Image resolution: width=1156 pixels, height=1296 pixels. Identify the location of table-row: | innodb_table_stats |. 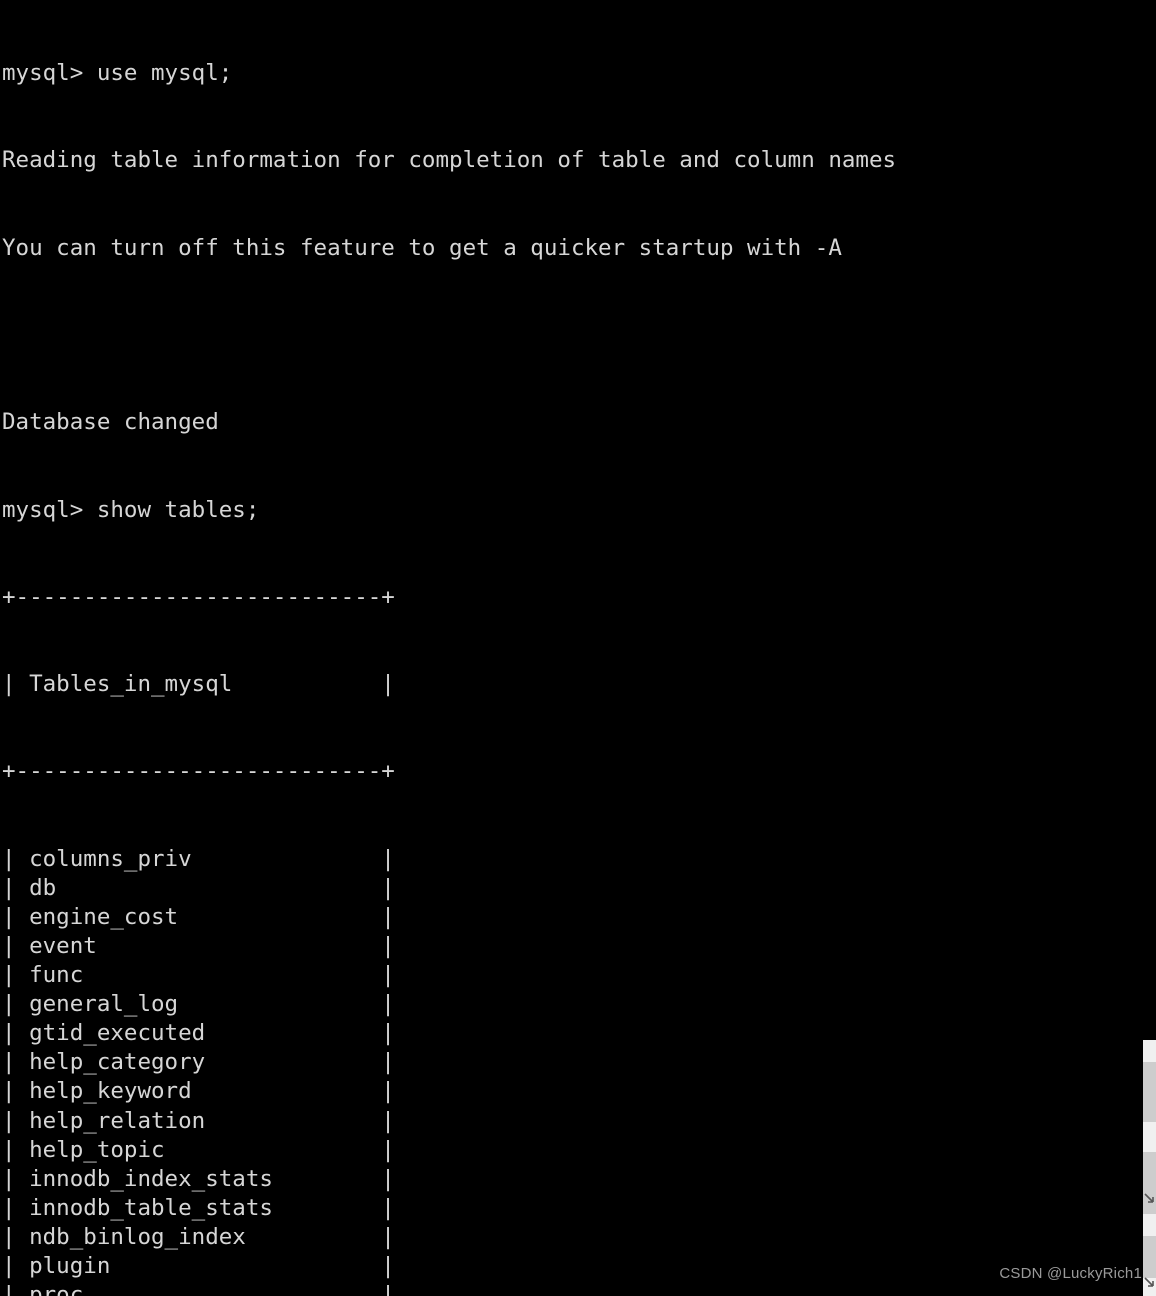
(198, 1207).